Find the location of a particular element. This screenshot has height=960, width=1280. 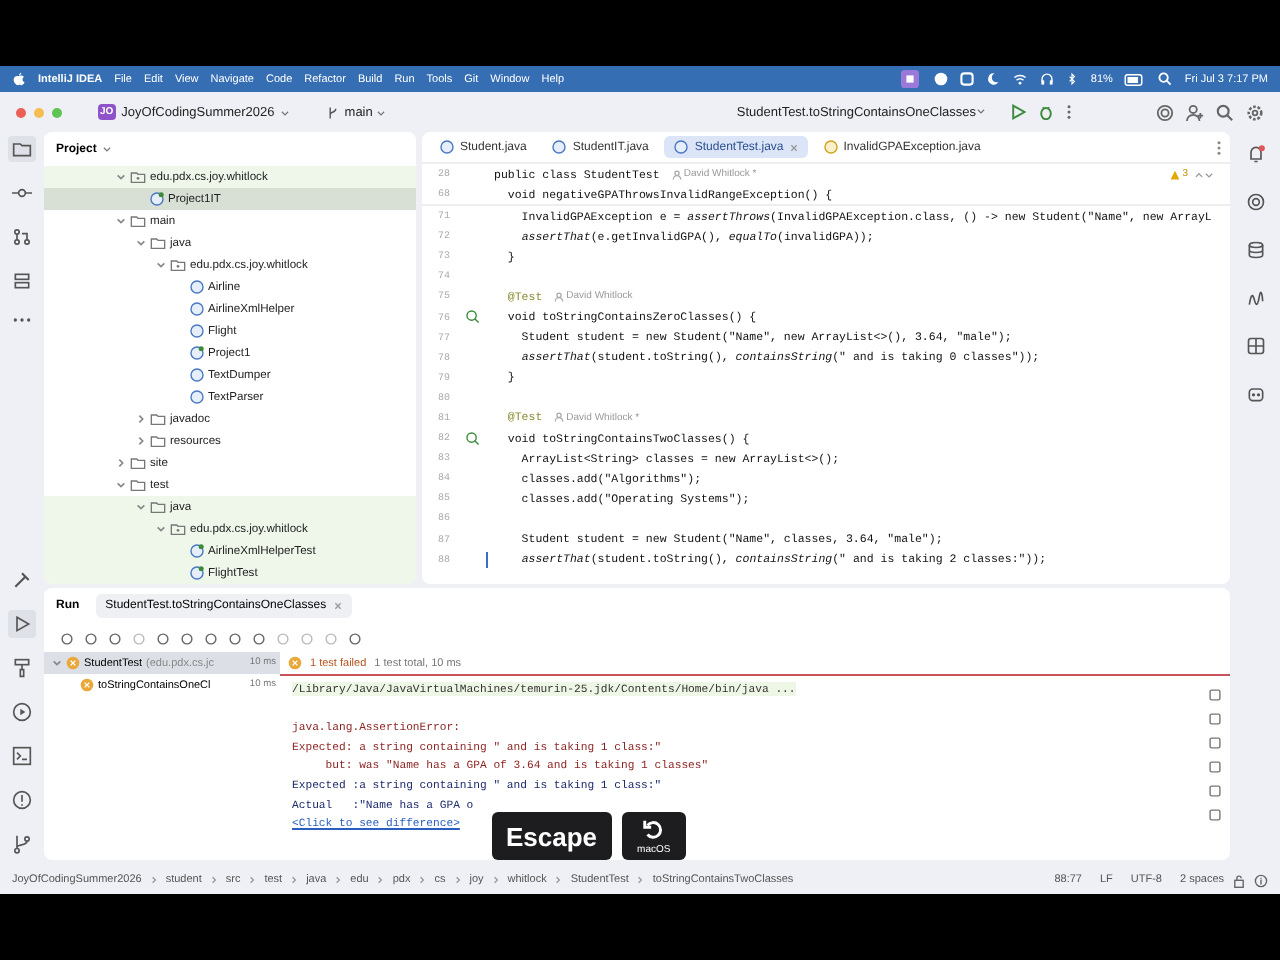

undo-icon is located at coordinates (653, 828).